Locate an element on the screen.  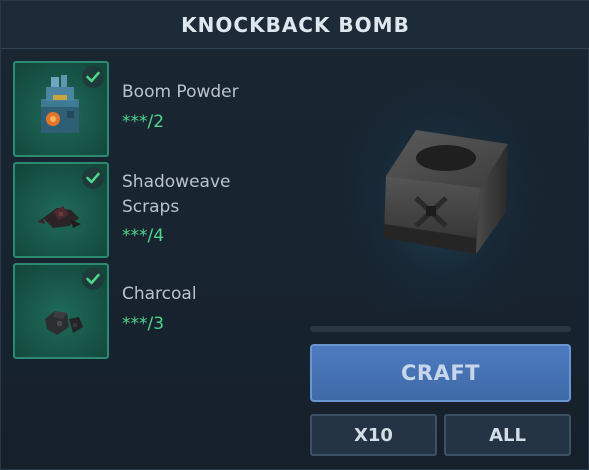
craft-x10-button: X10 is located at coordinates (373, 435).